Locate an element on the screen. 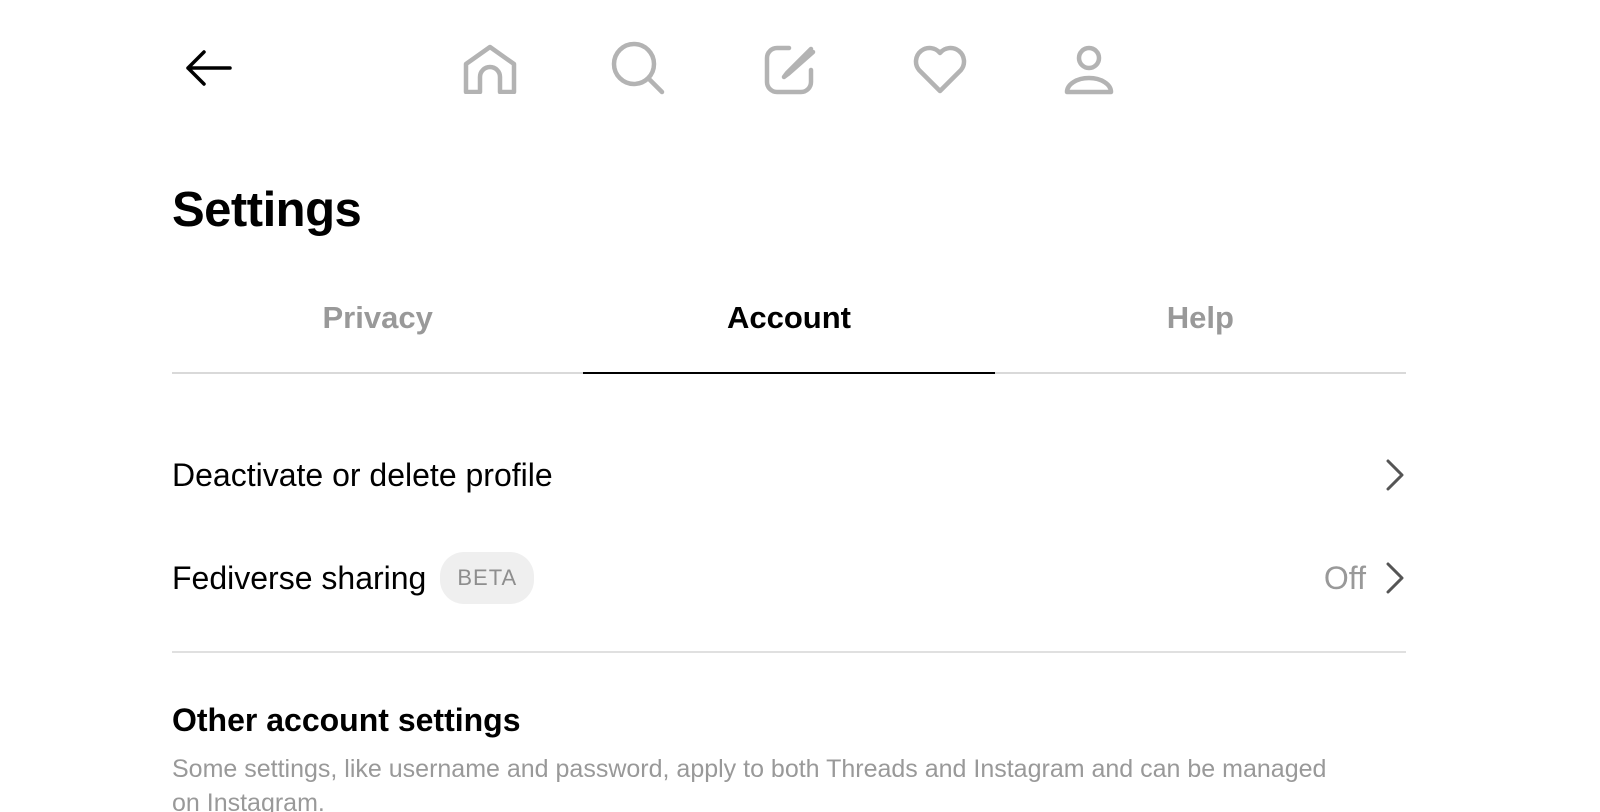  home-icon is located at coordinates (490, 69).